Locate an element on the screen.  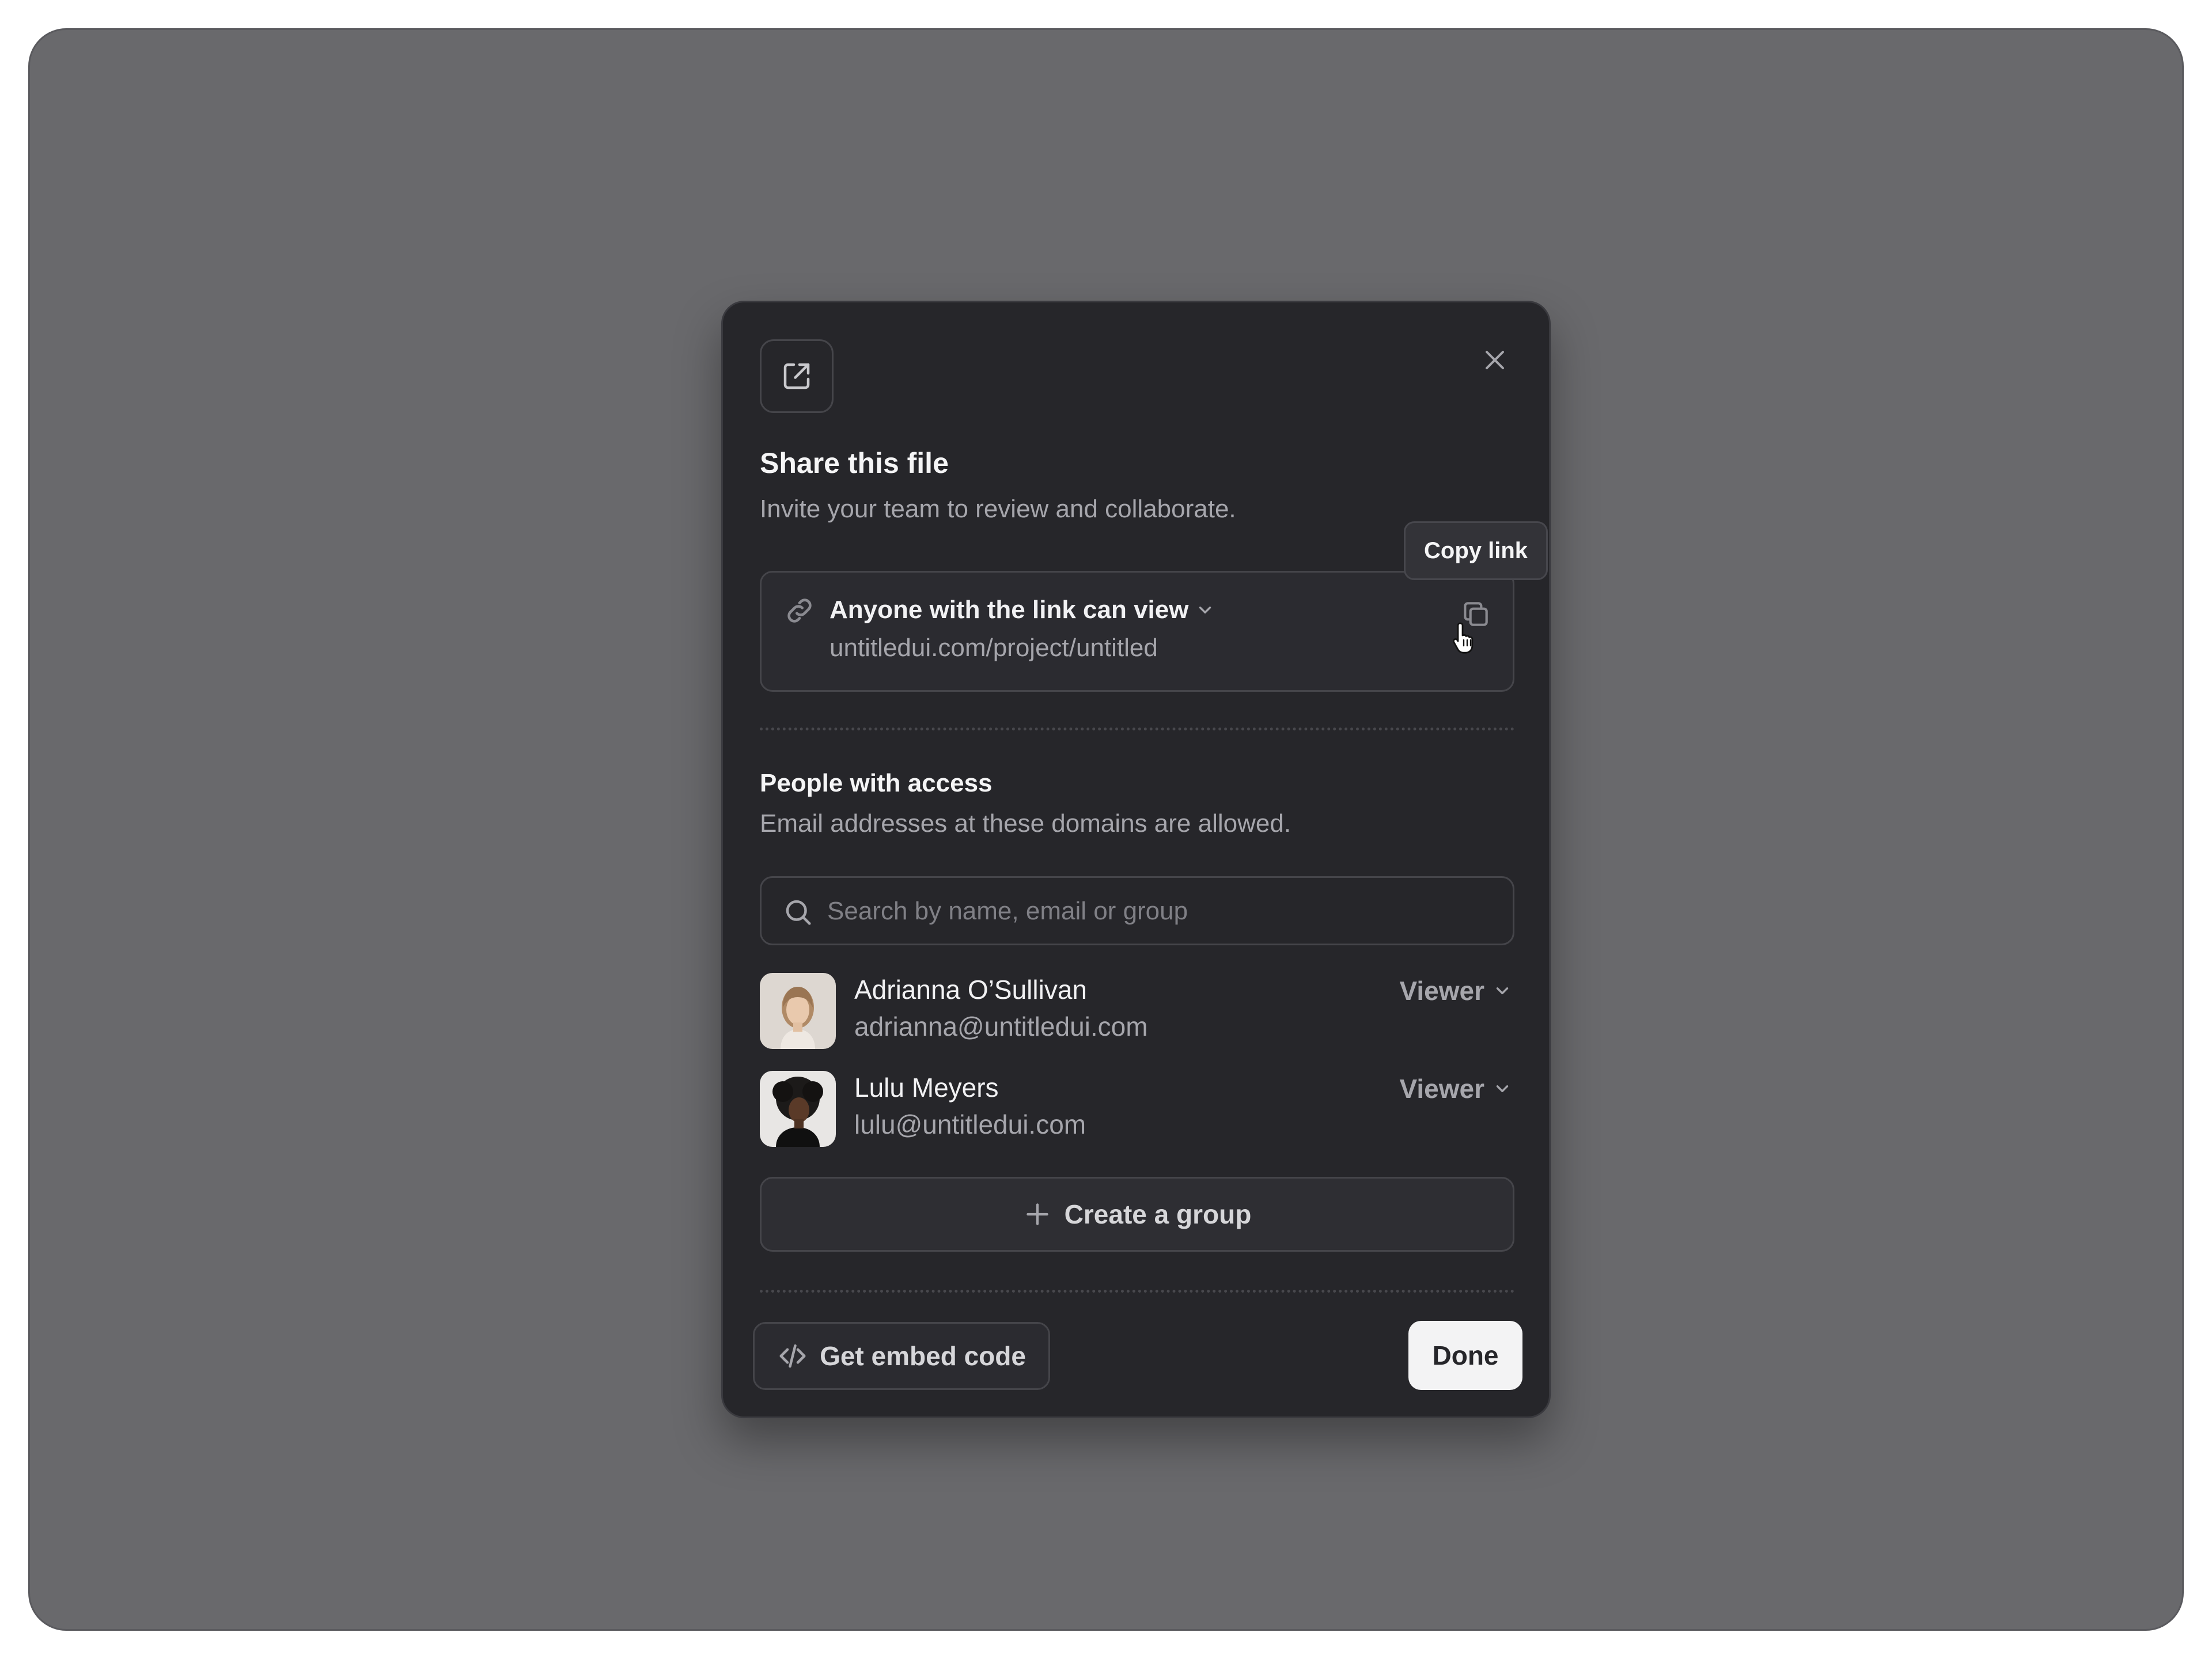
search-icon is located at coordinates (798, 912).